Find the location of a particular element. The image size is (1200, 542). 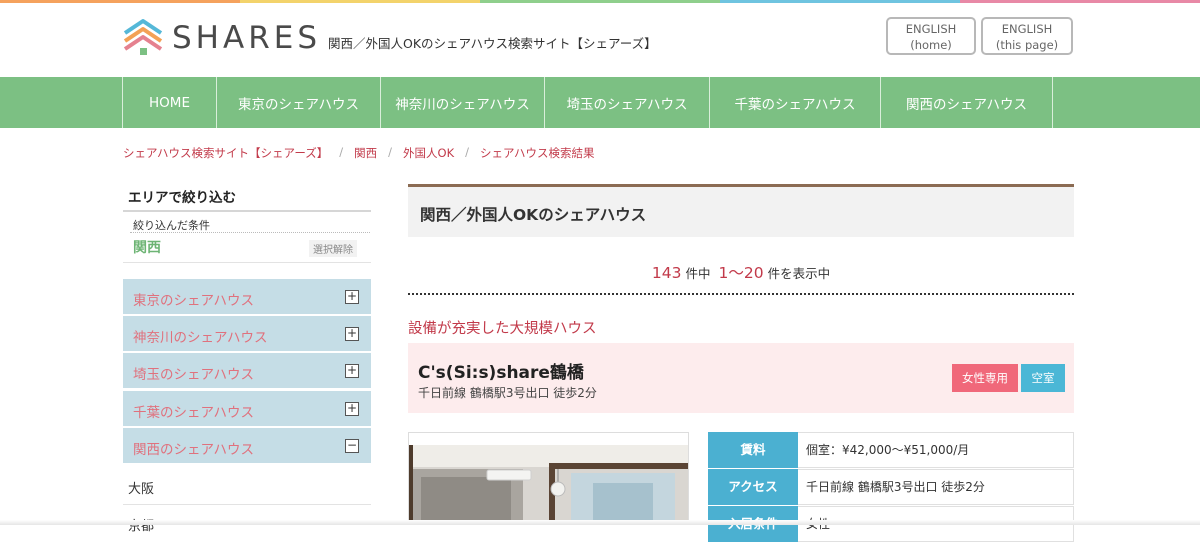

logo-text: SHARES is located at coordinates (246, 38).